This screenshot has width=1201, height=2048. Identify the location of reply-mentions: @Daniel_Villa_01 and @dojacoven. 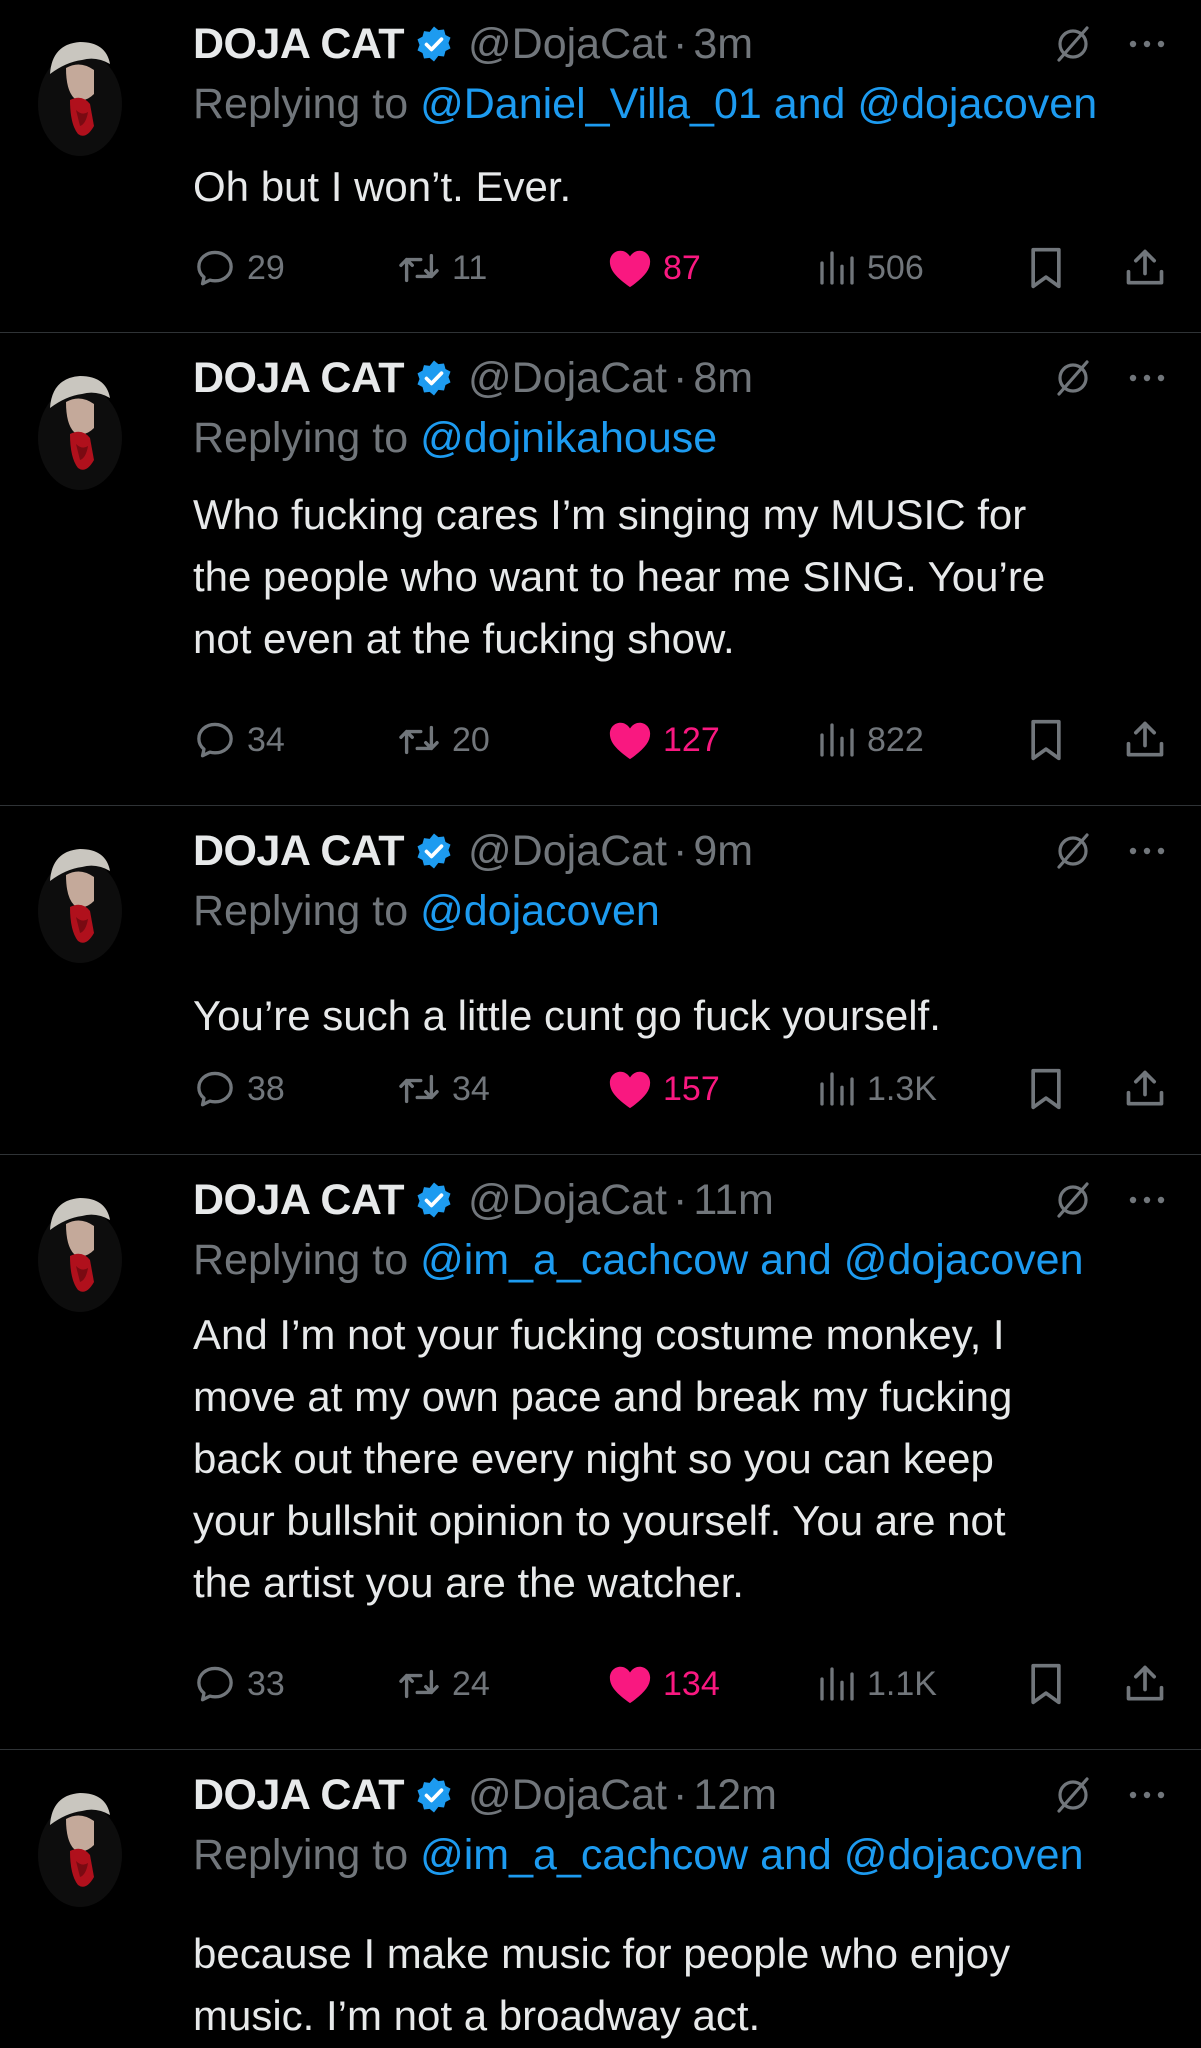
(758, 104).